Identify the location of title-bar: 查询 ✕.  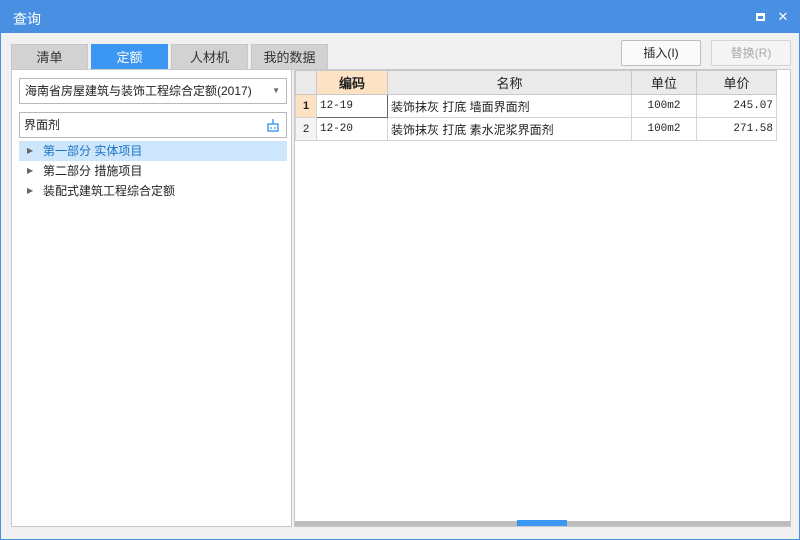
(400, 17).